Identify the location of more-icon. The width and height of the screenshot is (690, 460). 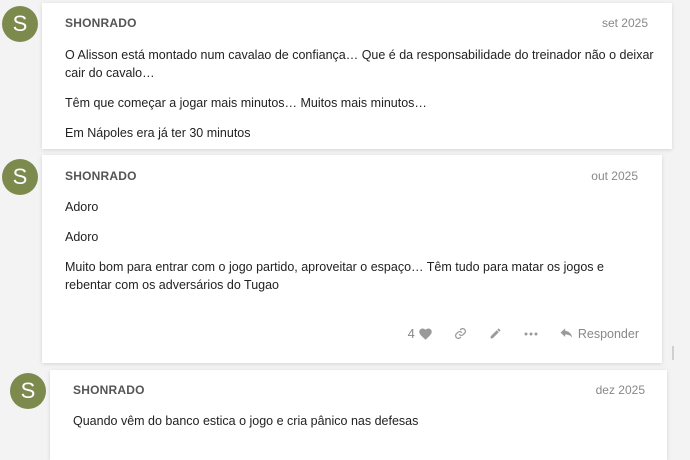
(531, 334).